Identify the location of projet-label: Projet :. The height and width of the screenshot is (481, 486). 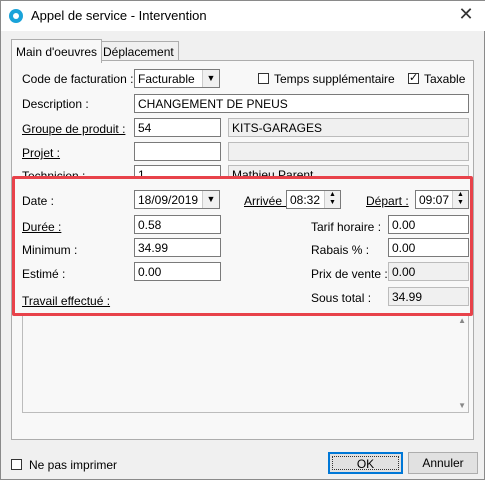
(41, 153).